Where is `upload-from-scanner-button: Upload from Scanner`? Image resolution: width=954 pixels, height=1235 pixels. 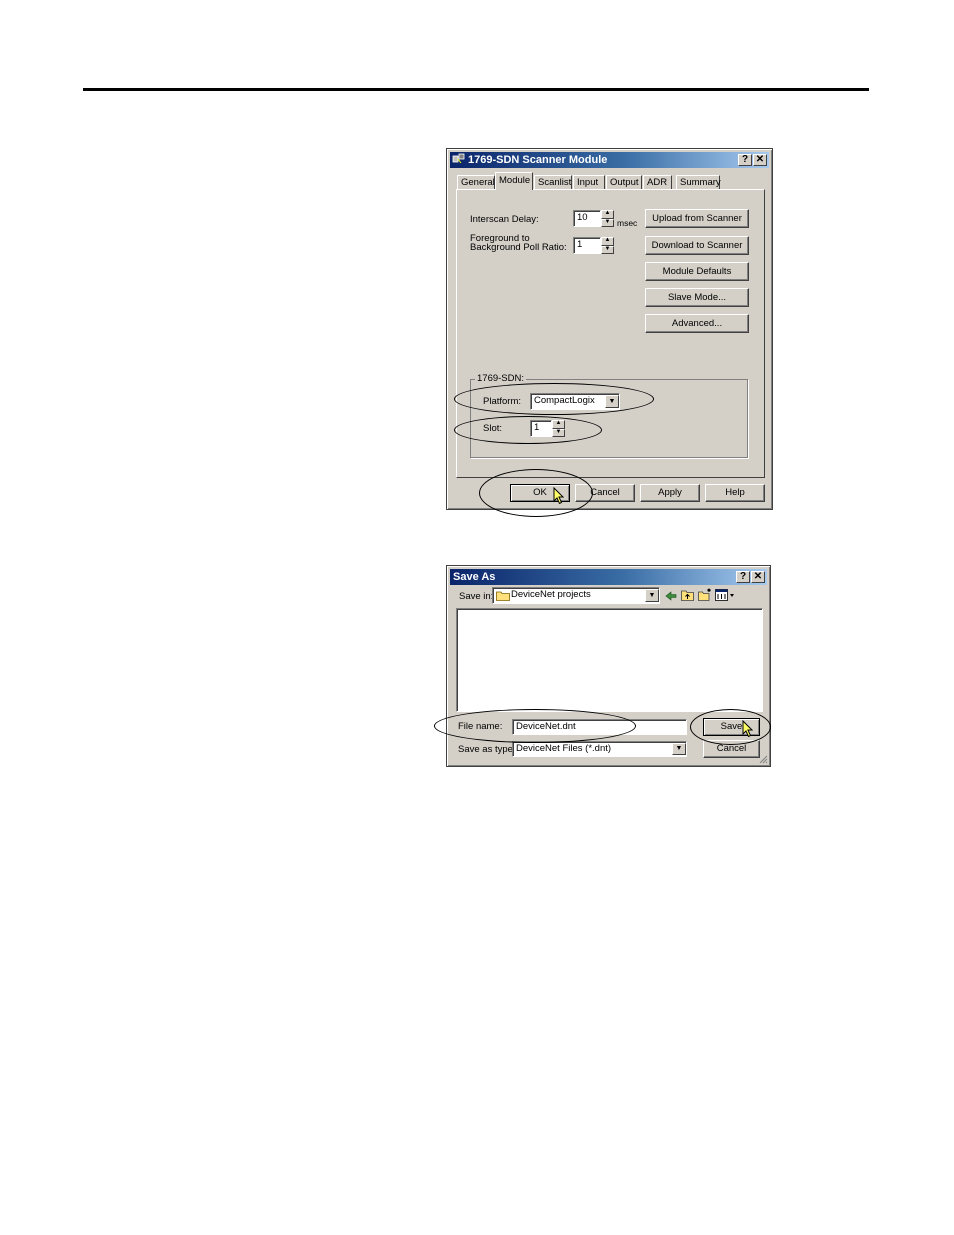
upload-from-scanner-button: Upload from Scanner is located at coordinates (697, 218).